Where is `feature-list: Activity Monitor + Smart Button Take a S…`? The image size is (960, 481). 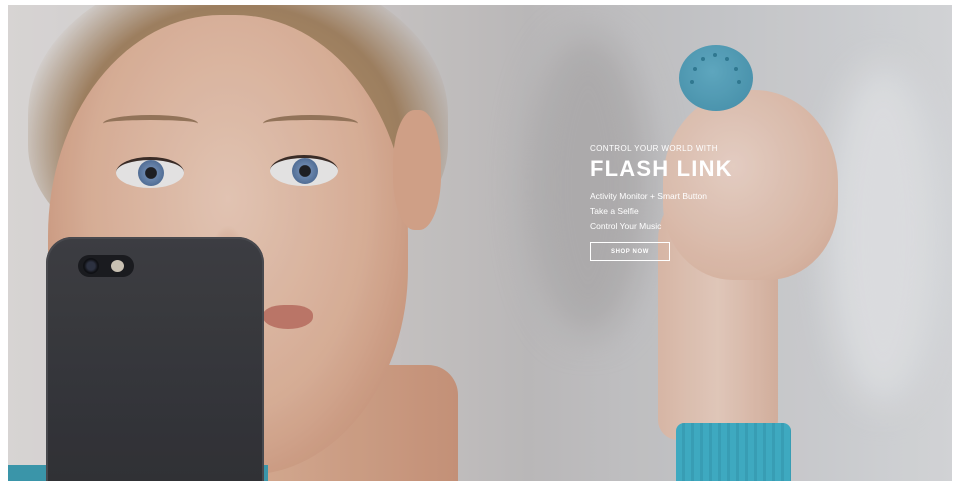 feature-list: Activity Monitor + Smart Button Take a S… is located at coordinates (661, 211).